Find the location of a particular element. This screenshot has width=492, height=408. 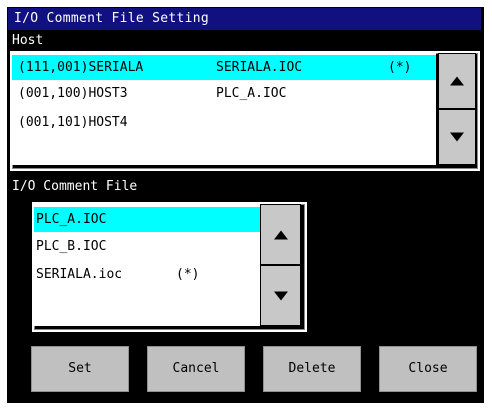

host-scroll-up-button is located at coordinates (457, 81).